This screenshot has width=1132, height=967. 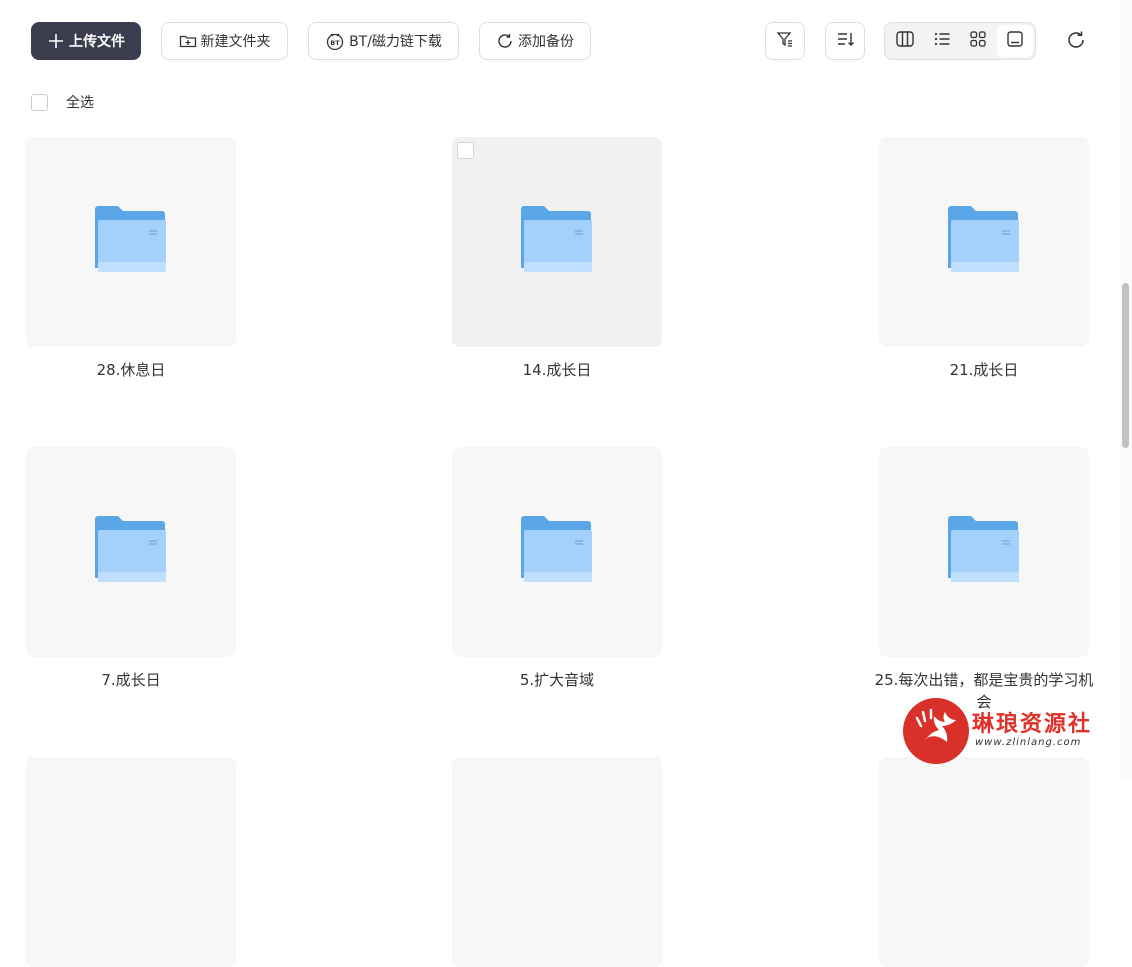 I want to click on folder-card: 21.成长日, so click(x=984, y=259).